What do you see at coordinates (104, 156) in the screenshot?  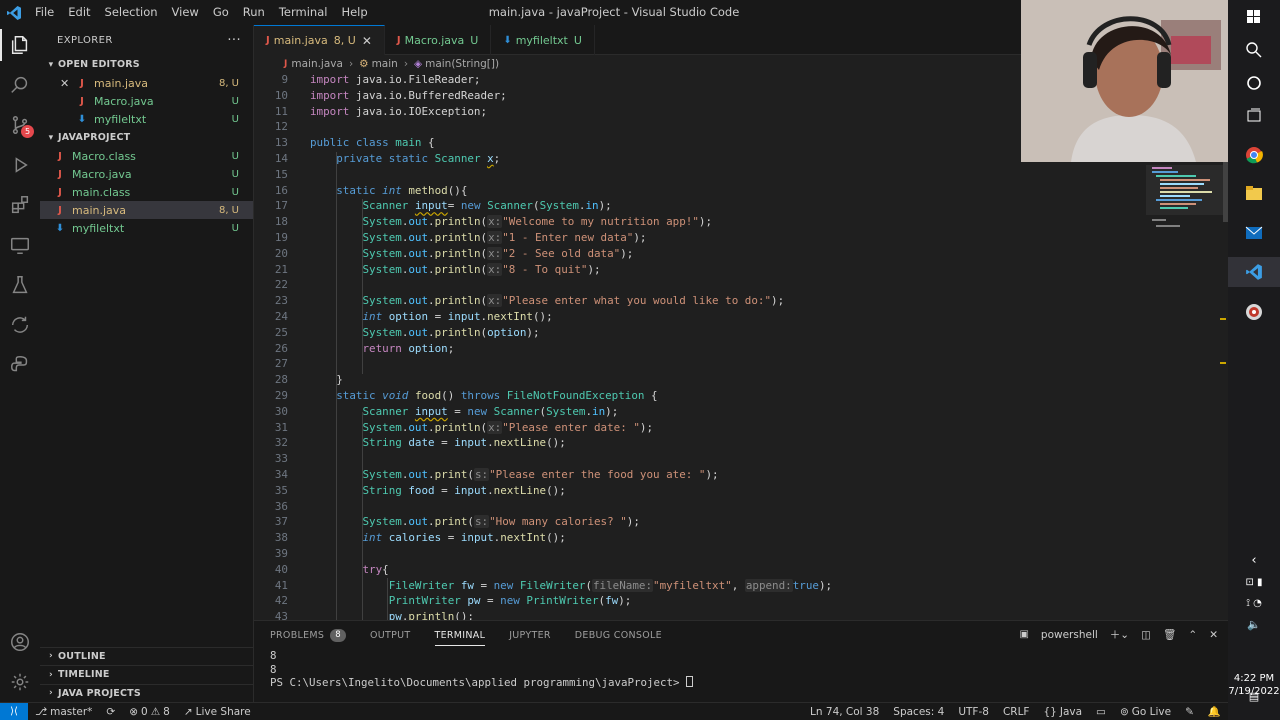 I see `file-name: Macro.class` at bounding box center [104, 156].